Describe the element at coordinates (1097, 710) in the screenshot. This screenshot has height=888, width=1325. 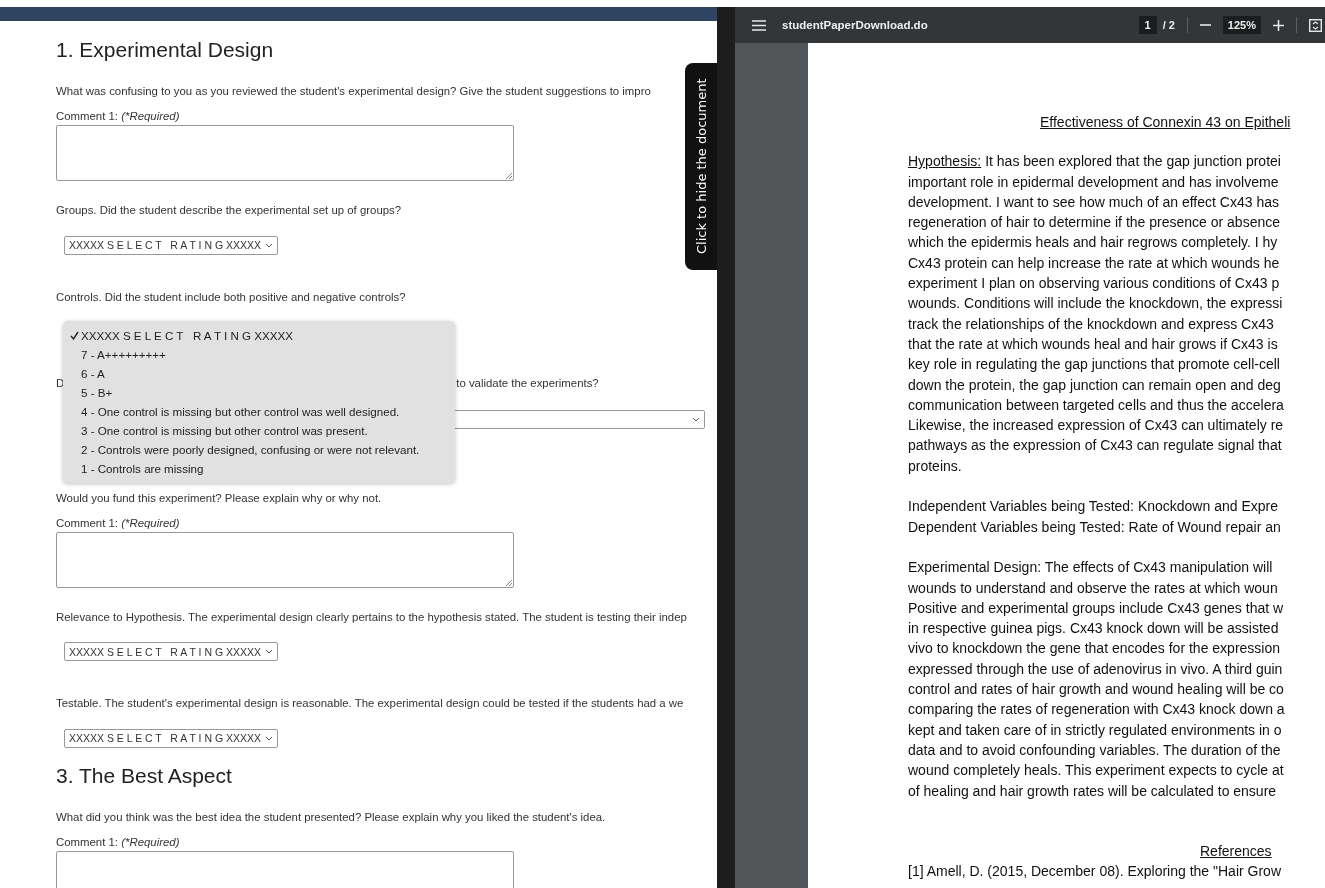
I see `document-text-line: comparing the rates of regeneration with Cx43 knock down a` at that location.